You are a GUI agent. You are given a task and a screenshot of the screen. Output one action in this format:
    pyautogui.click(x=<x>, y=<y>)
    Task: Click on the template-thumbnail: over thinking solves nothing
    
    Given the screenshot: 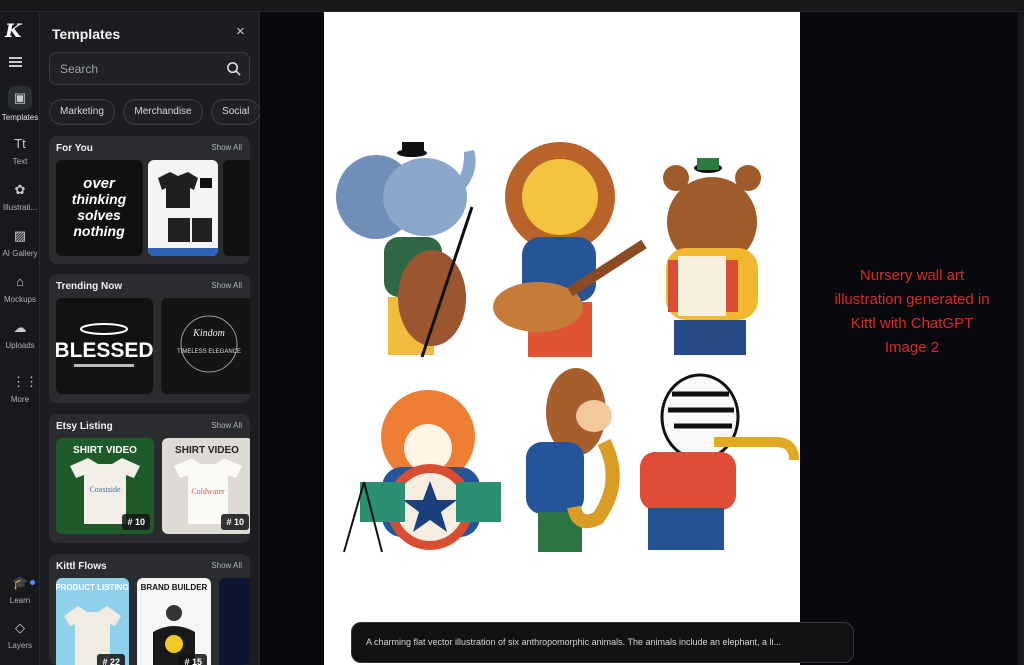 What is the action you would take?
    pyautogui.click(x=99, y=208)
    